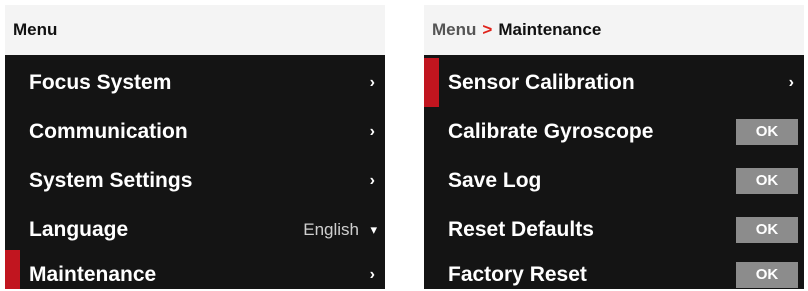 The width and height of the screenshot is (808, 291). Describe the element at coordinates (767, 274) in the screenshot. I see `factory-reset-ok-button: OK` at that location.